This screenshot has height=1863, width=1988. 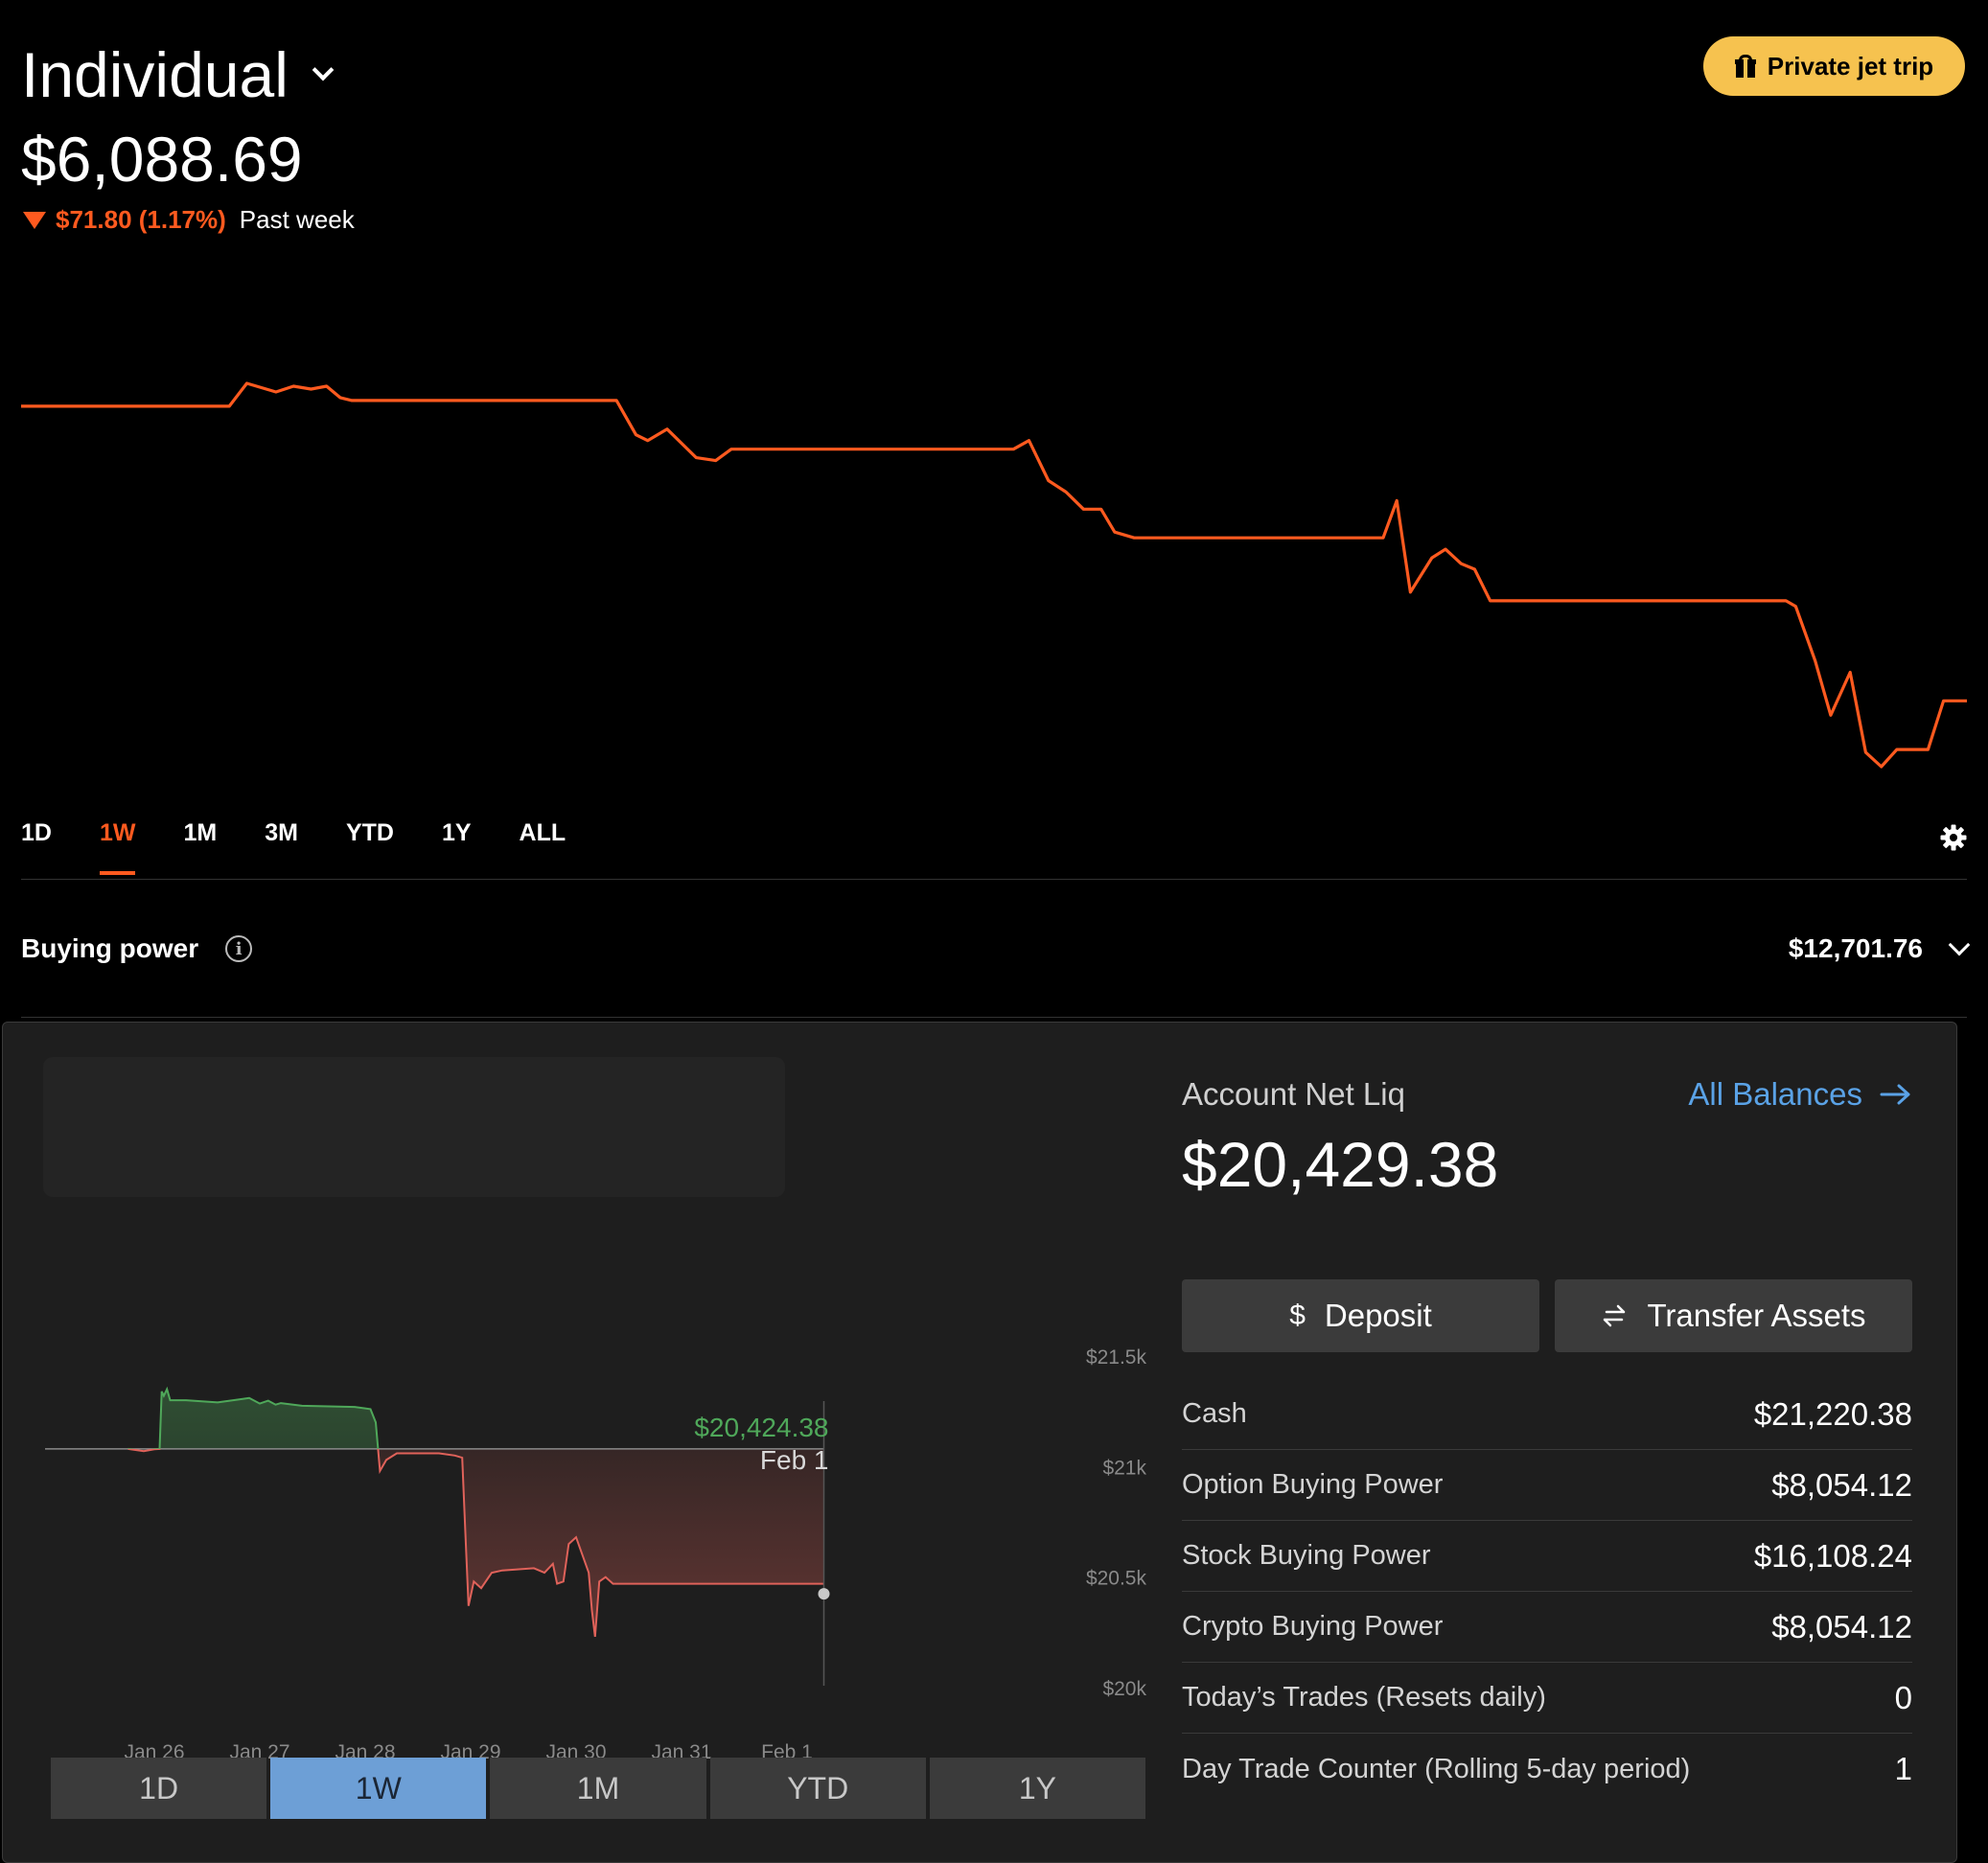 What do you see at coordinates (370, 848) in the screenshot?
I see `range-tab-ytd: YTD` at bounding box center [370, 848].